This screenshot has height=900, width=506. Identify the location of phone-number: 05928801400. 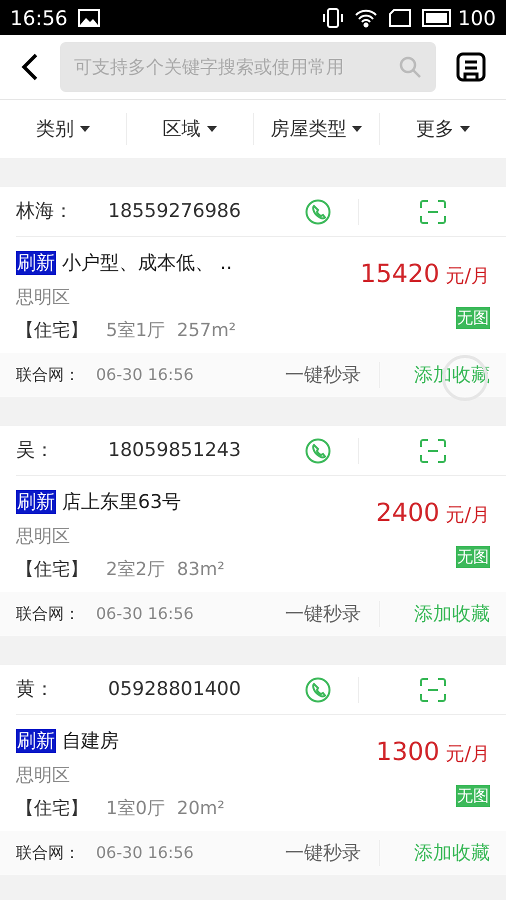
(175, 689).